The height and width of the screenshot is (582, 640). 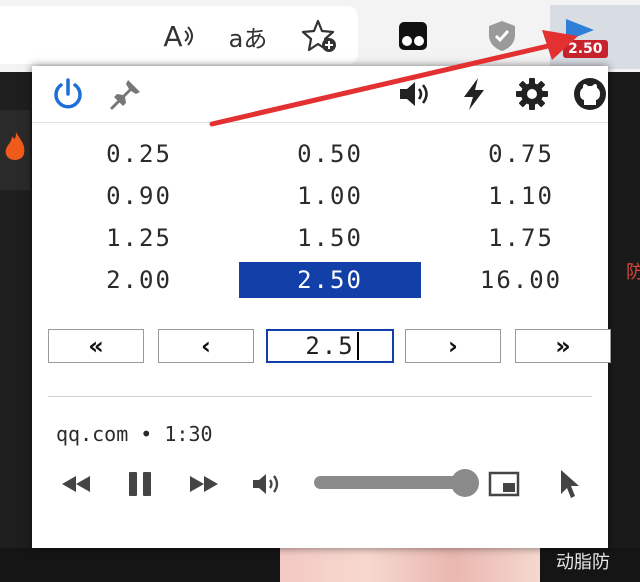 I want to click on add-favorite-icon, so click(x=320, y=36).